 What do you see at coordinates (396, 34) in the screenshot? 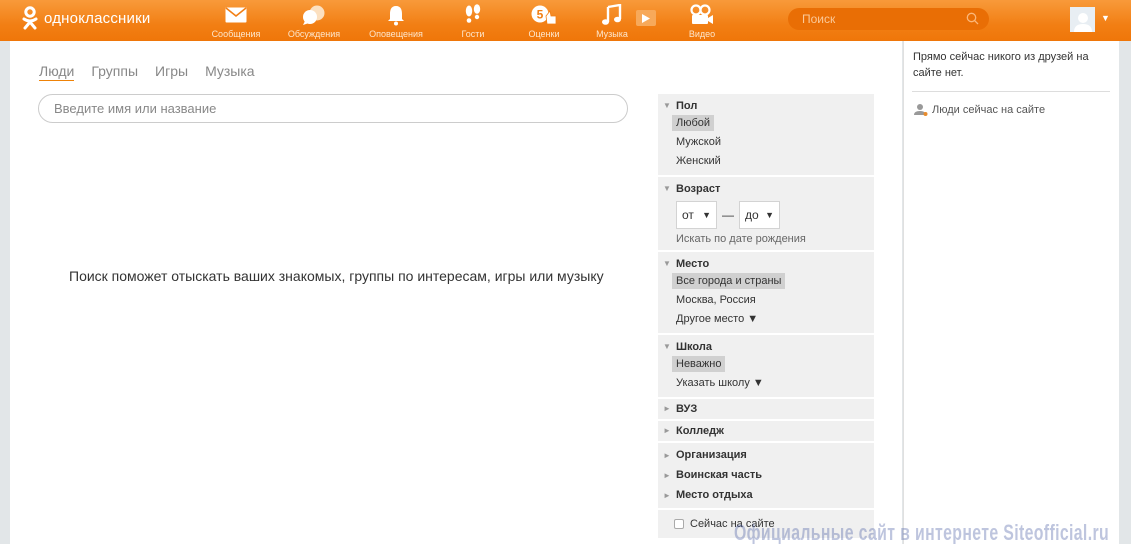
I see `nav-label: Оповещения` at bounding box center [396, 34].